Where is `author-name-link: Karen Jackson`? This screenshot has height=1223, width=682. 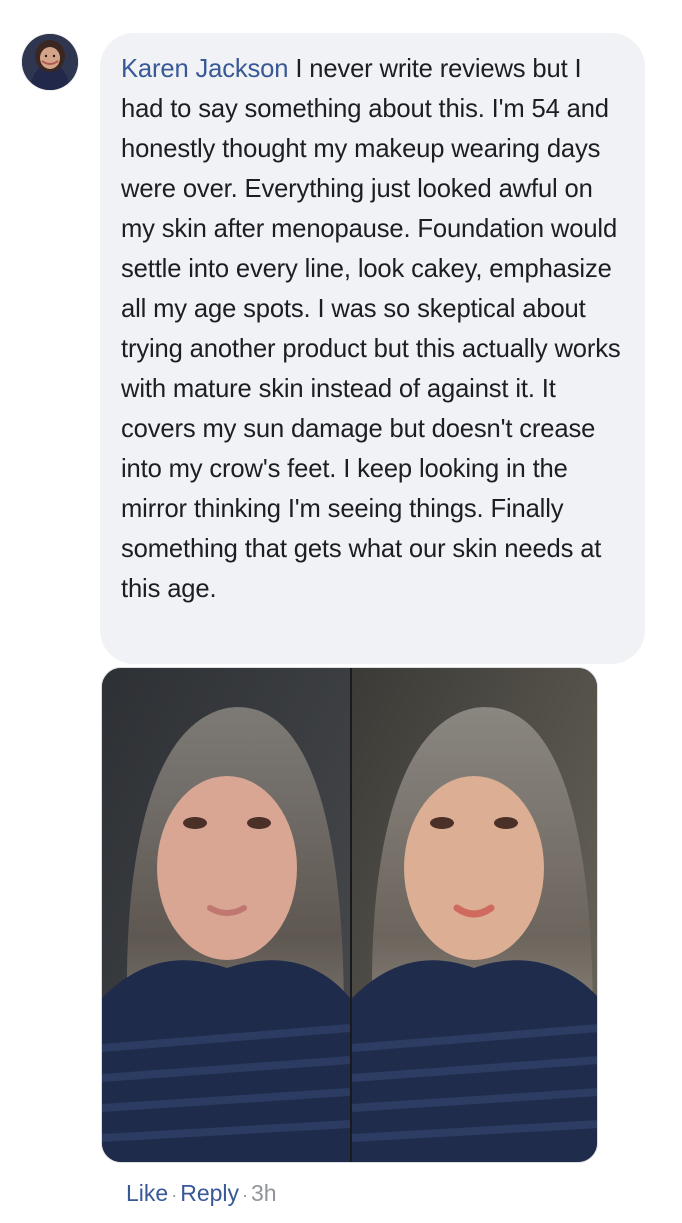
author-name-link: Karen Jackson is located at coordinates (205, 69).